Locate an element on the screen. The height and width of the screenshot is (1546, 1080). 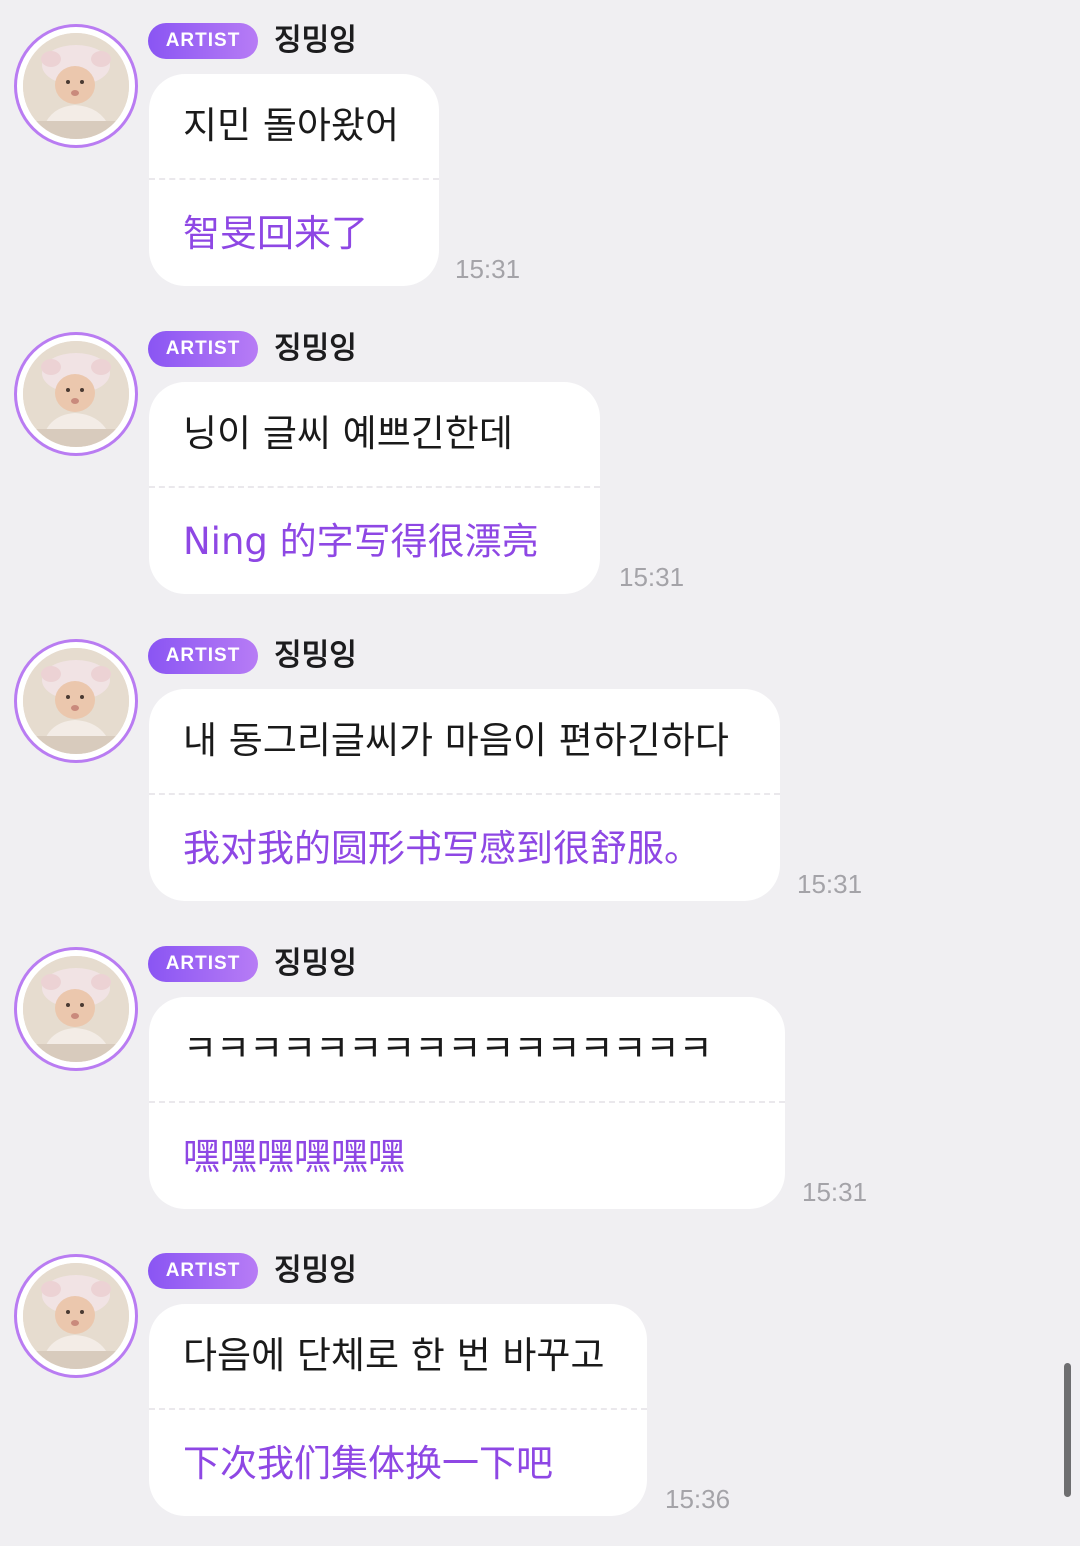
message-bubble: 닝이 글씨 예쁘긴한데 Ning 的字写得很漂亮 is located at coordinates (374, 488).